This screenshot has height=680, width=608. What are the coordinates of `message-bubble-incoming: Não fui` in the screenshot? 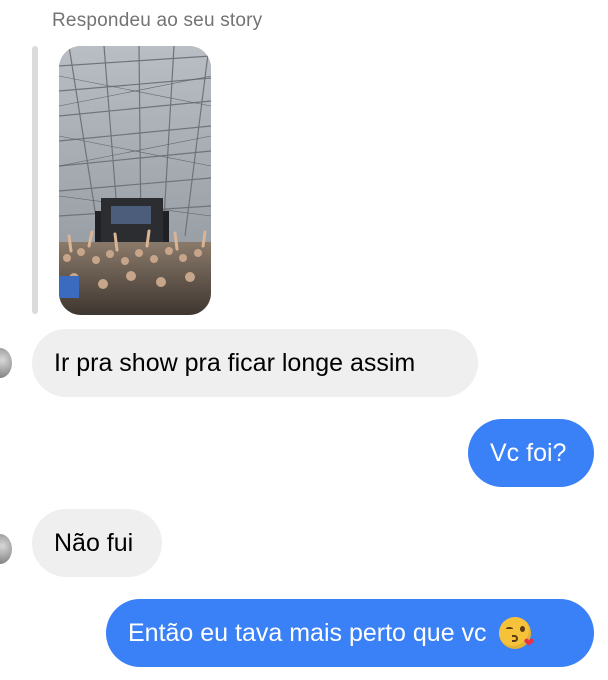 It's located at (97, 543).